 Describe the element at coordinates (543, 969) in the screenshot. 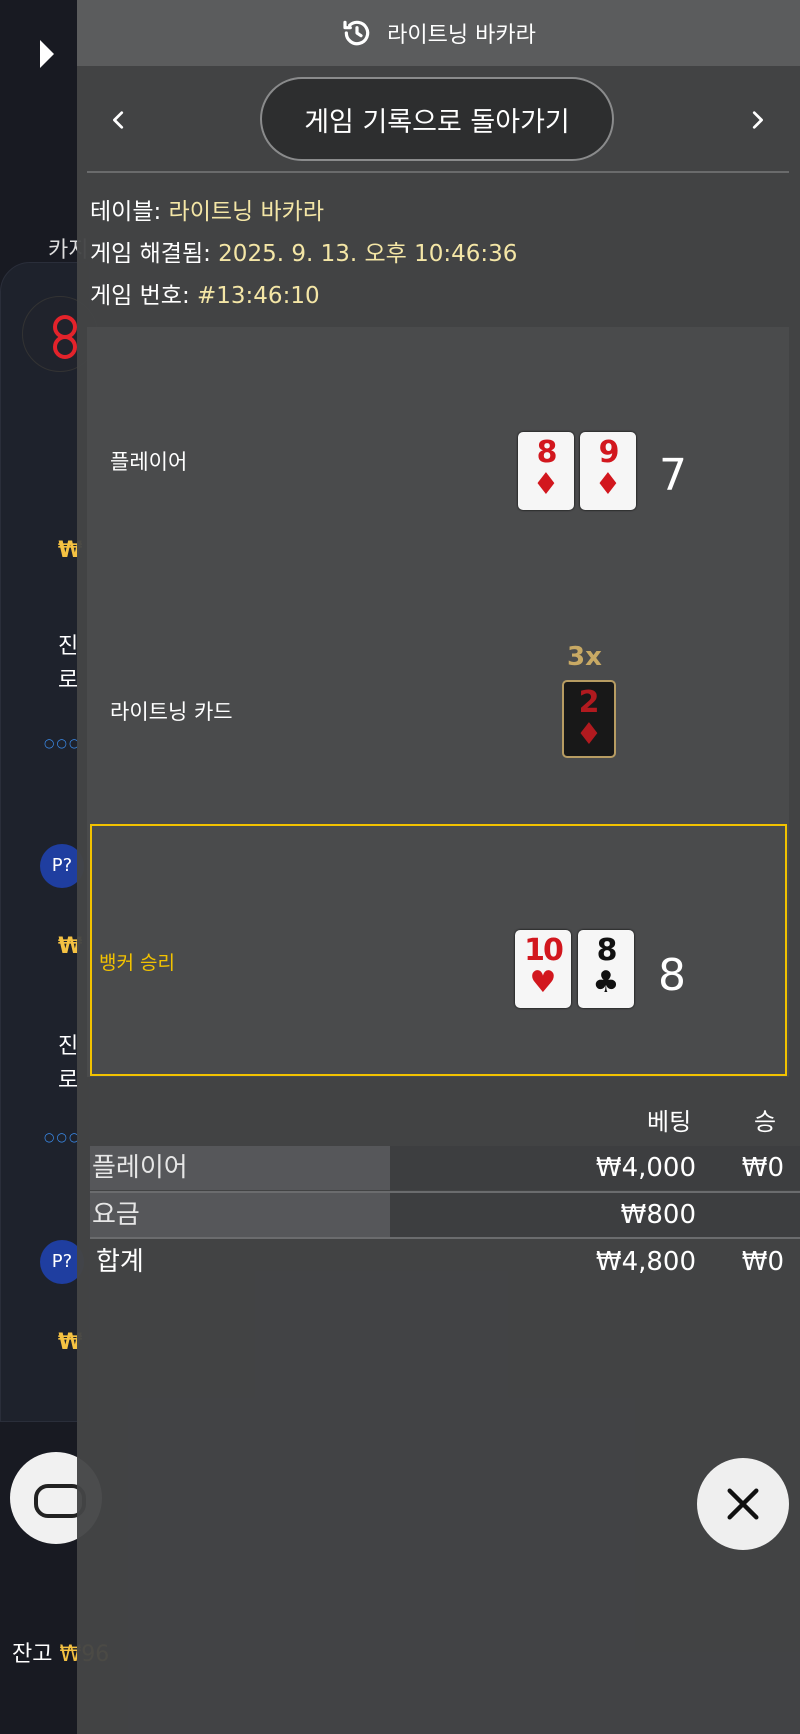

I see `banker-card-1: 10 ♥` at that location.